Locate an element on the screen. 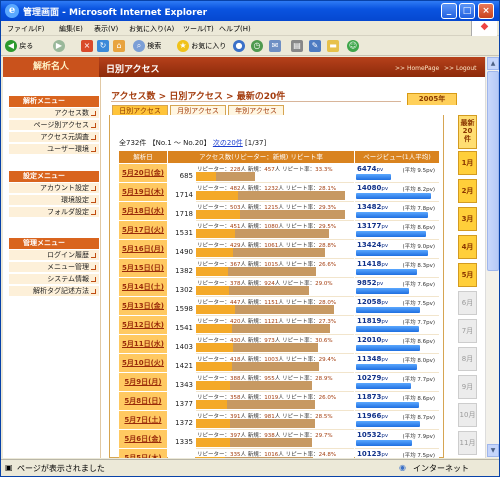 This screenshot has width=500, height=477. nav-item-menu-admin: メニュー管理 is located at coordinates (54, 267).